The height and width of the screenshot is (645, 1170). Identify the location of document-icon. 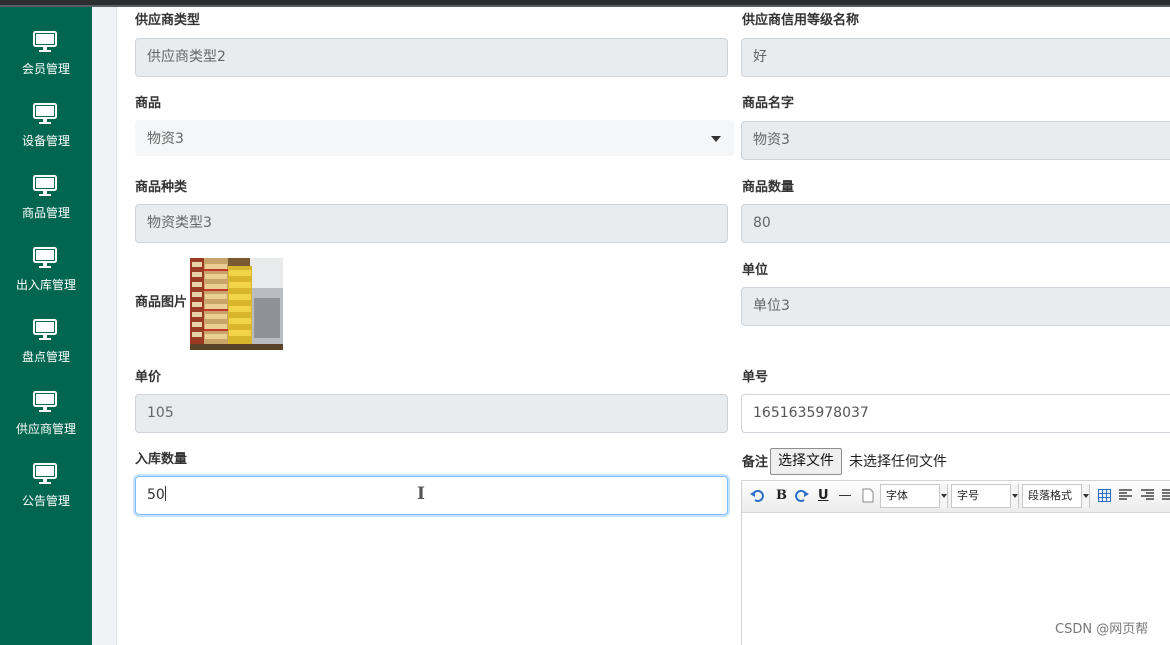
(868, 495).